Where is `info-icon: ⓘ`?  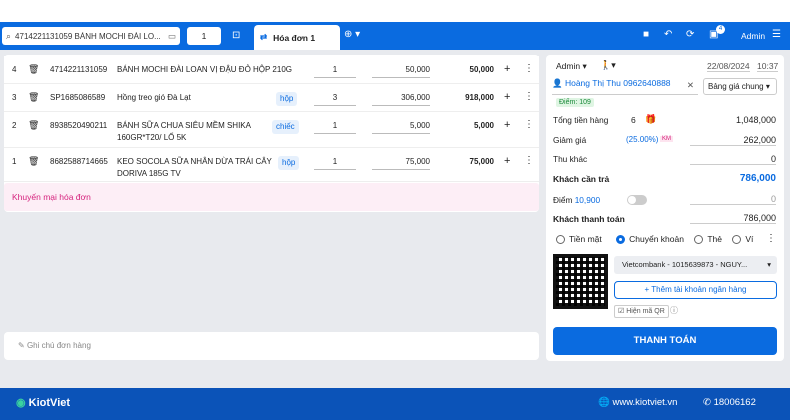
info-icon: ⓘ is located at coordinates (674, 310).